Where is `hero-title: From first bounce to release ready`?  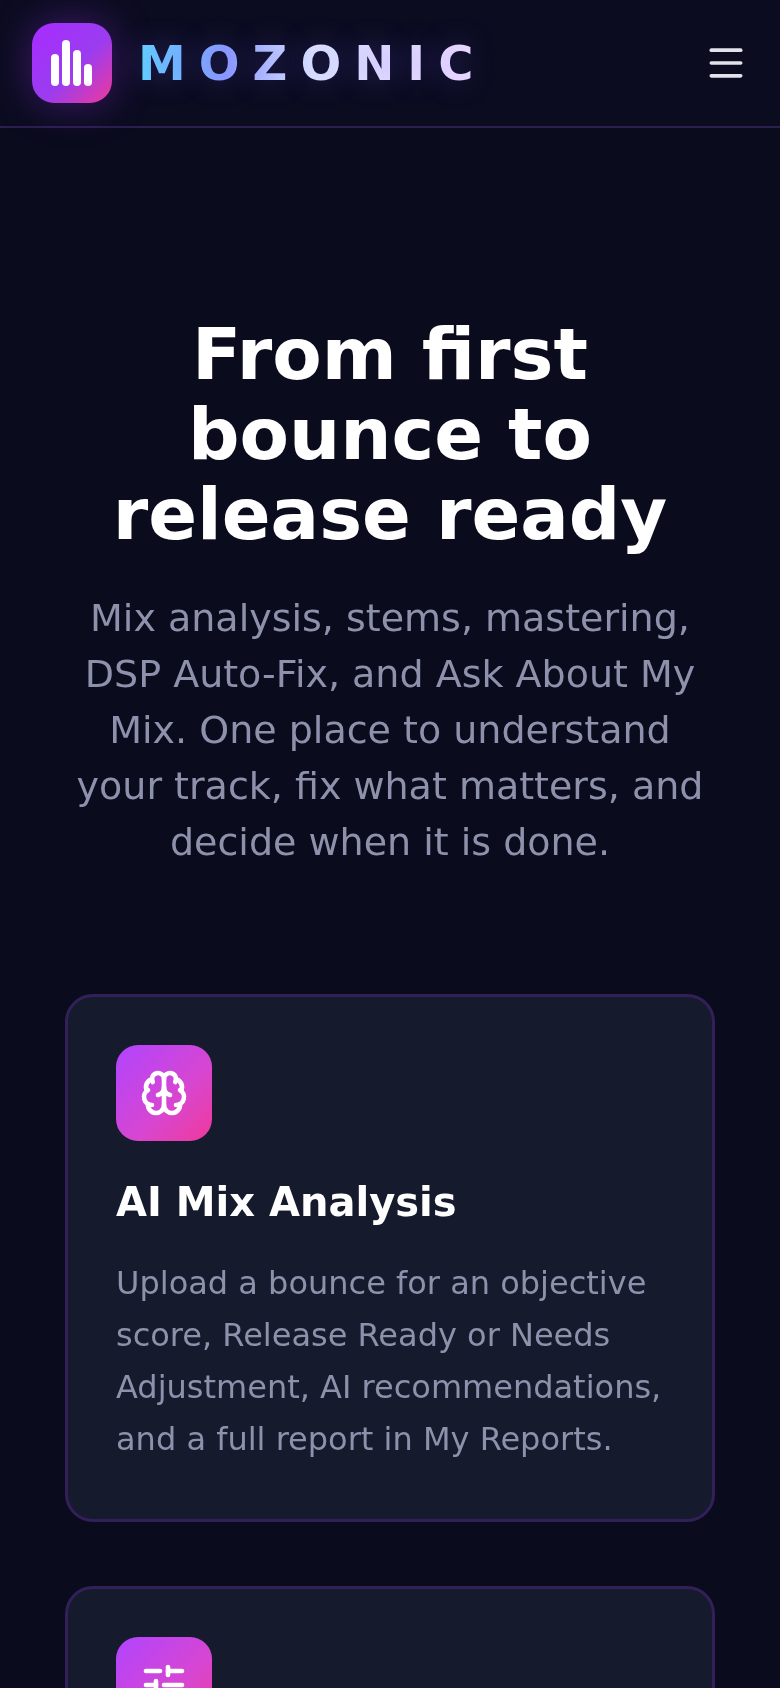 hero-title: From first bounce to release ready is located at coordinates (390, 434).